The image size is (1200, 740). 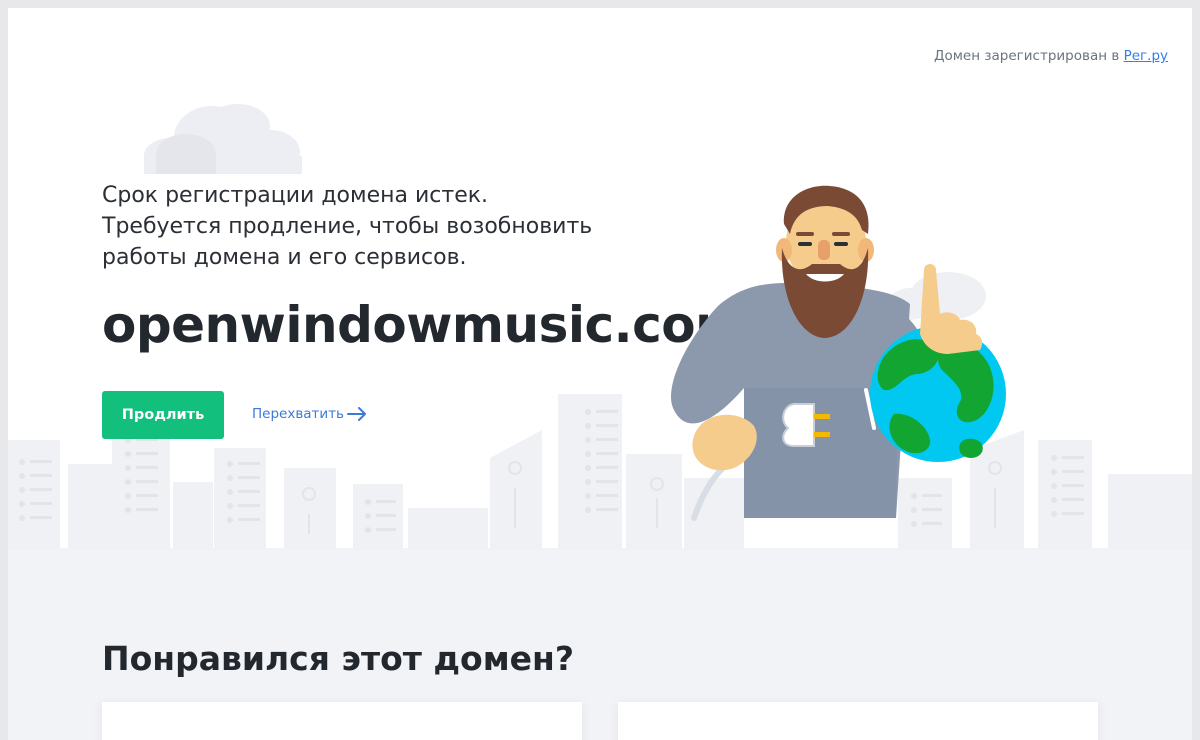 I want to click on renew-button: Продлить, so click(x=163, y=415).